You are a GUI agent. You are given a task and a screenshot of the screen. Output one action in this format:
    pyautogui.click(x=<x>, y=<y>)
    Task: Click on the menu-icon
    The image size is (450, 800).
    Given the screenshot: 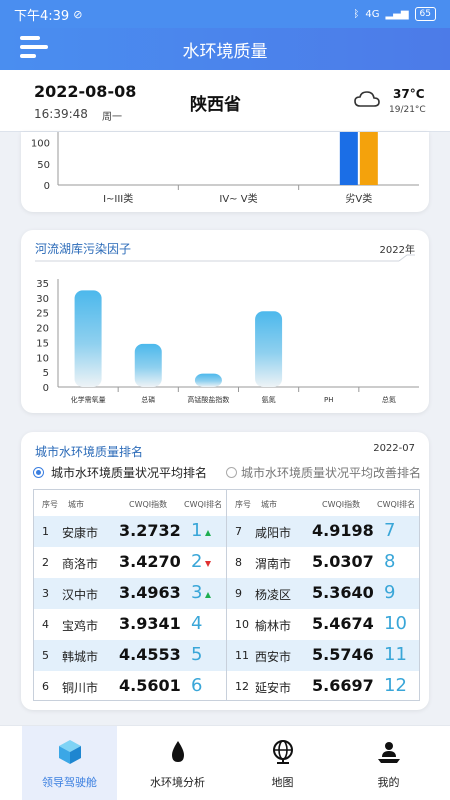 What is the action you would take?
    pyautogui.click(x=35, y=48)
    